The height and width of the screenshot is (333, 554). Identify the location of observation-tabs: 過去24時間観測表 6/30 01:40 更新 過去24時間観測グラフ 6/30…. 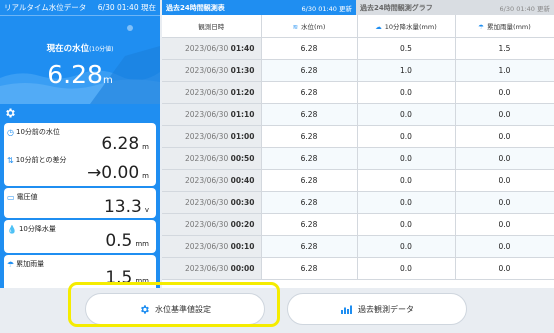
(358, 7).